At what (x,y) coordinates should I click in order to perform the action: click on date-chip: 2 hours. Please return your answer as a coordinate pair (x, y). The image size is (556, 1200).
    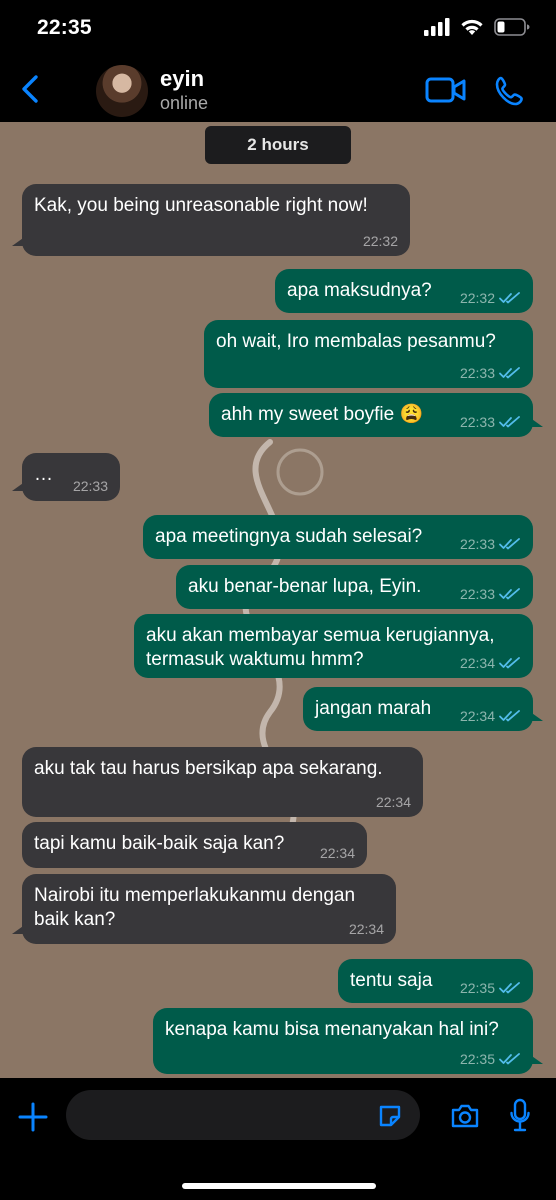
    Looking at the image, I should click on (278, 145).